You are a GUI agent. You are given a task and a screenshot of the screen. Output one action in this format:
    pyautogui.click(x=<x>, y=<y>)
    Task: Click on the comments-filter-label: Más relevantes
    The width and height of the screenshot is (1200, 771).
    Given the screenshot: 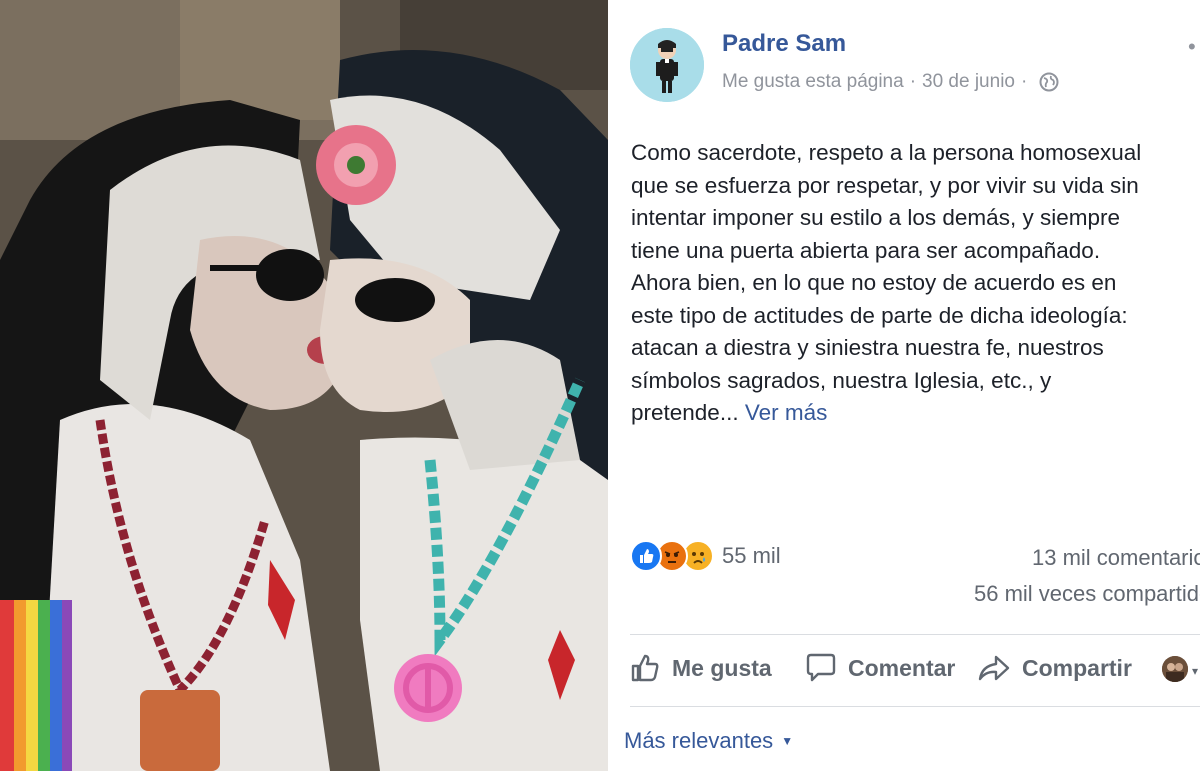 What is the action you would take?
    pyautogui.click(x=699, y=740)
    